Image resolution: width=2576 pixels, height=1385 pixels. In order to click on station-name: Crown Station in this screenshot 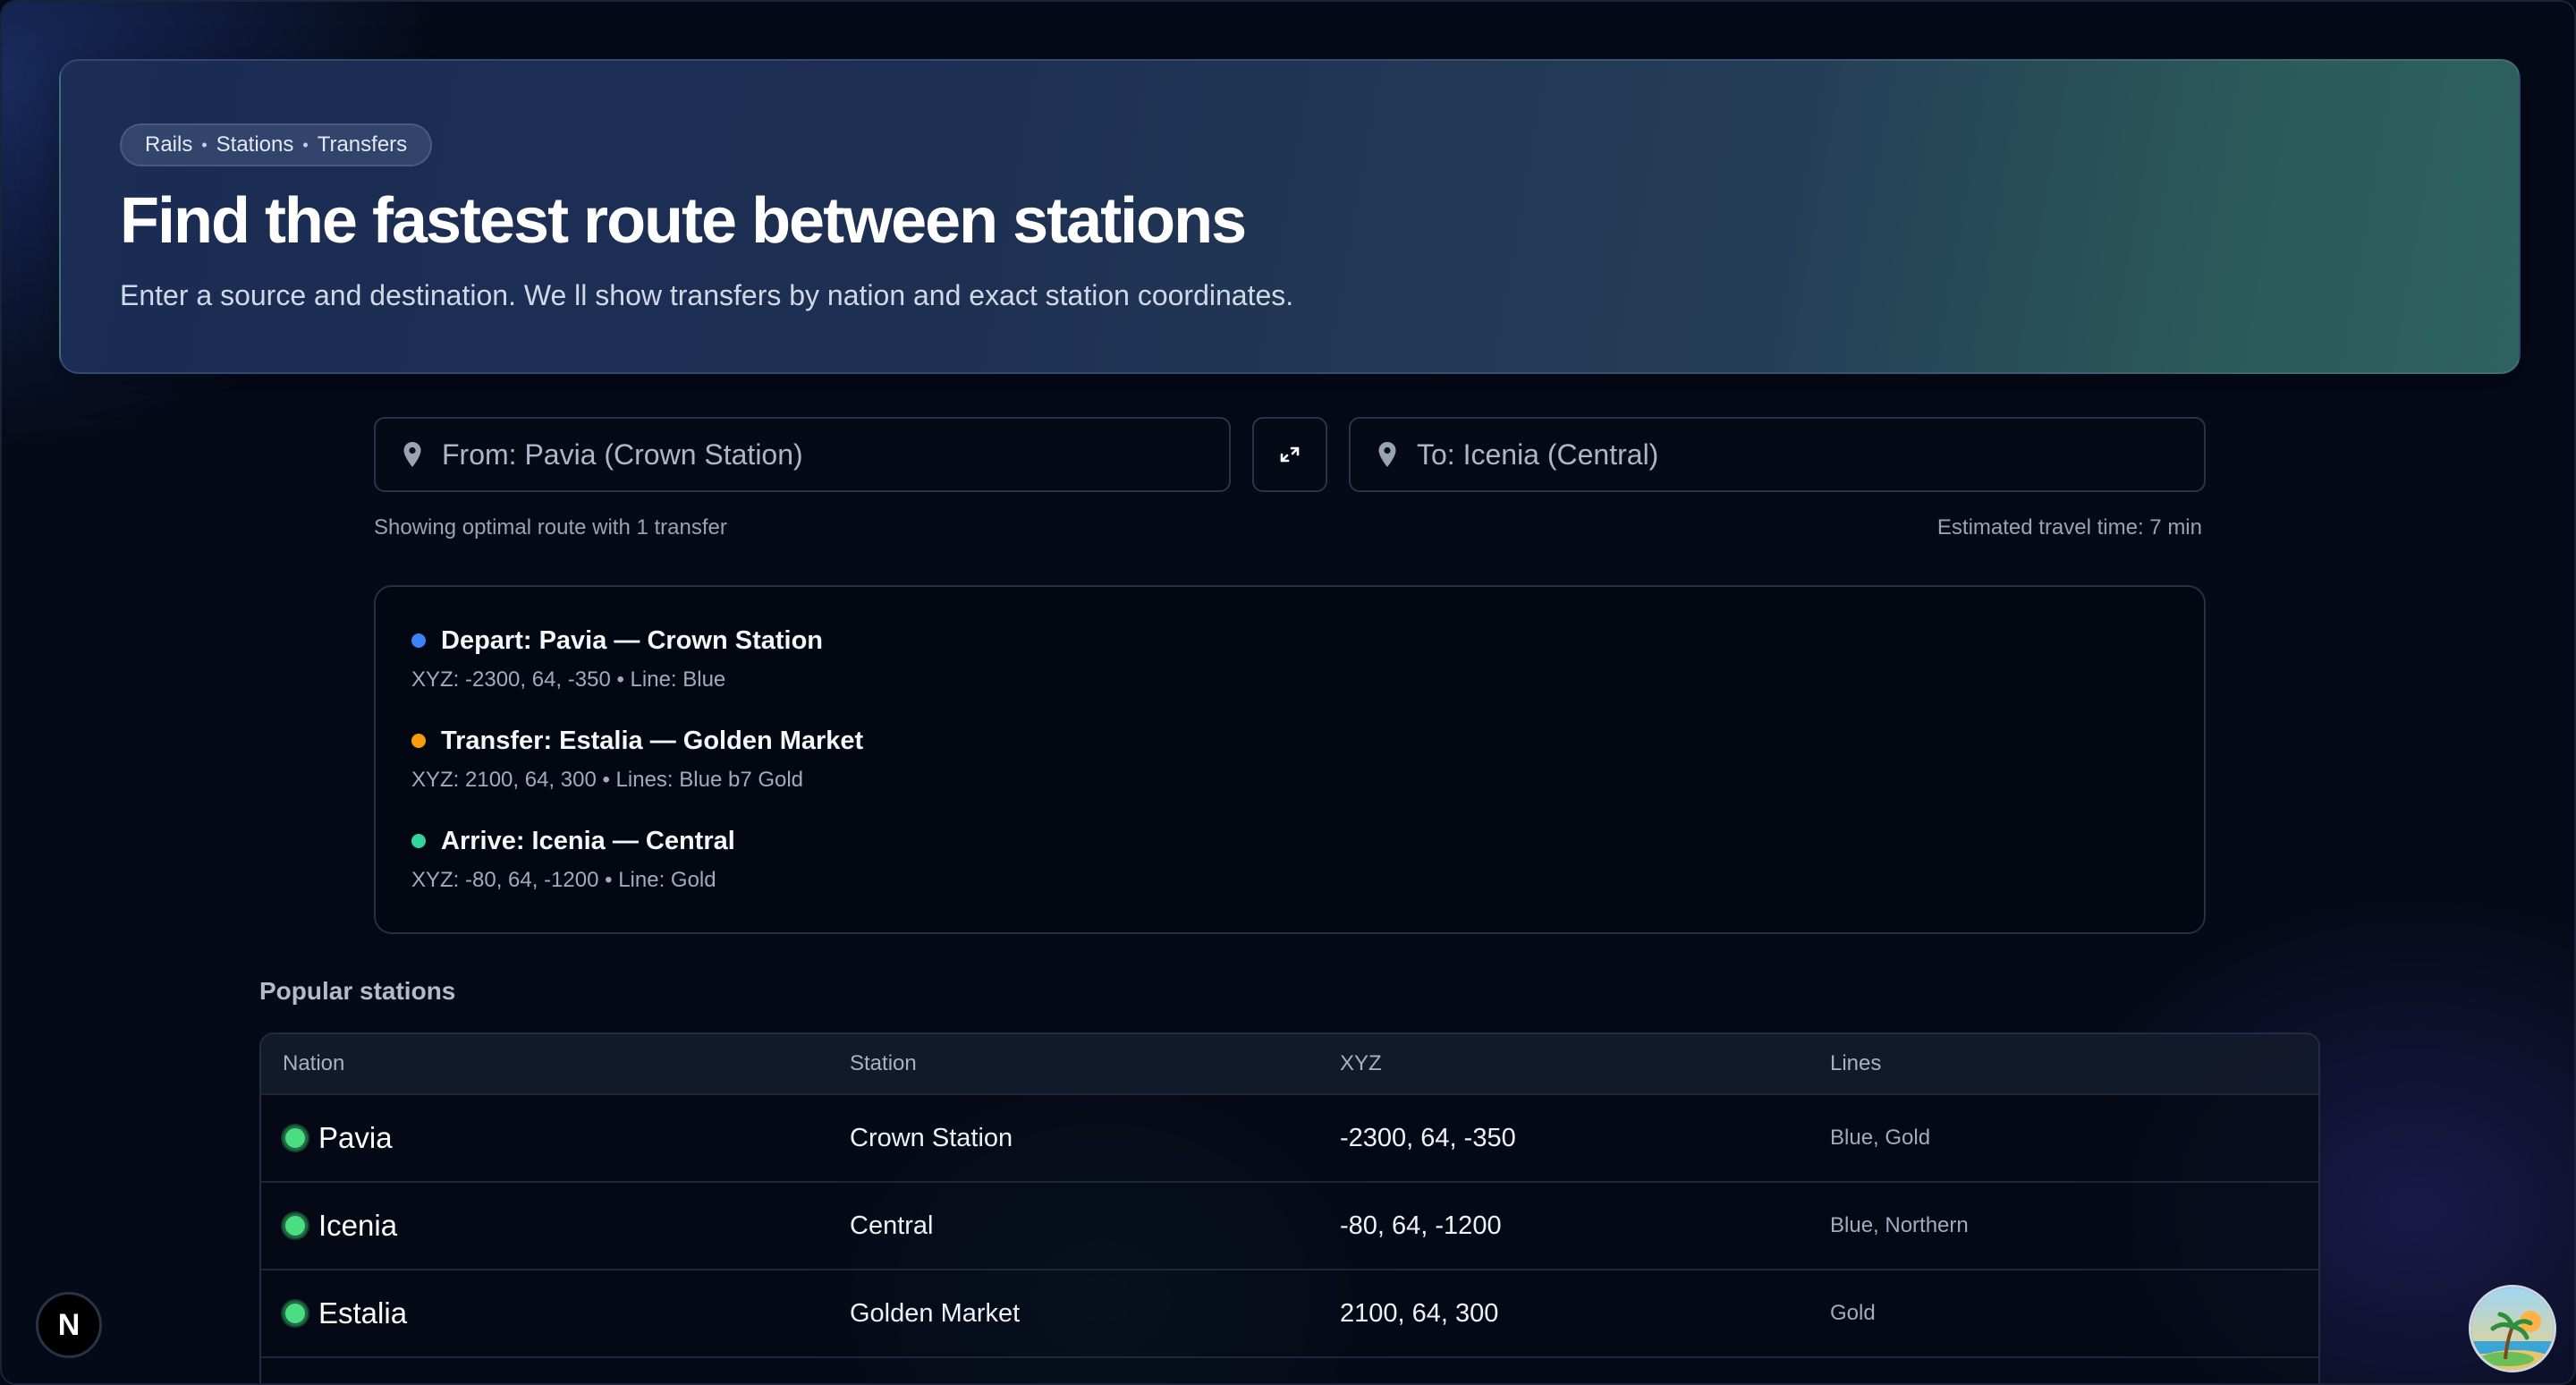, I will do `click(931, 1137)`.